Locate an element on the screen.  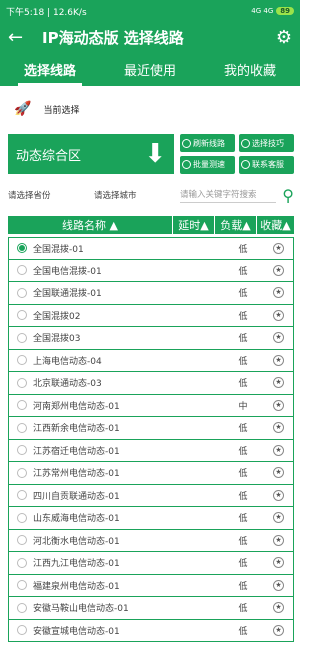
table-row: 安徽马鞍山电信动态-01 低 ★ is located at coordinates (151, 608).